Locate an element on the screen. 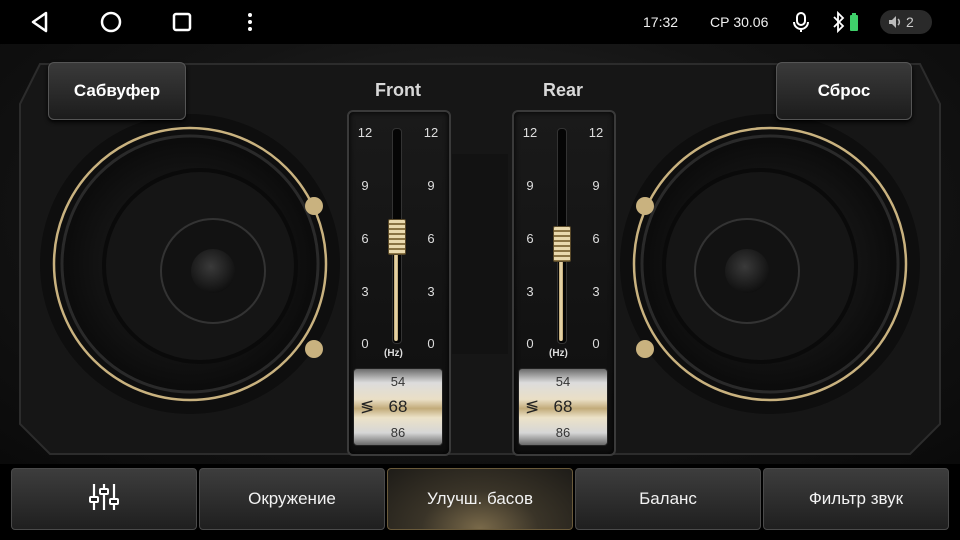  rear-unit-label: (Hz) is located at coordinates (558, 353).